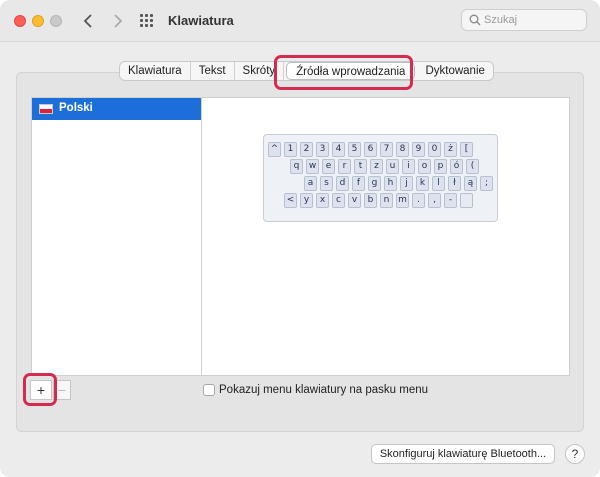 Image resolution: width=600 pixels, height=477 pixels. I want to click on keyboard-key: ą, so click(470, 183).